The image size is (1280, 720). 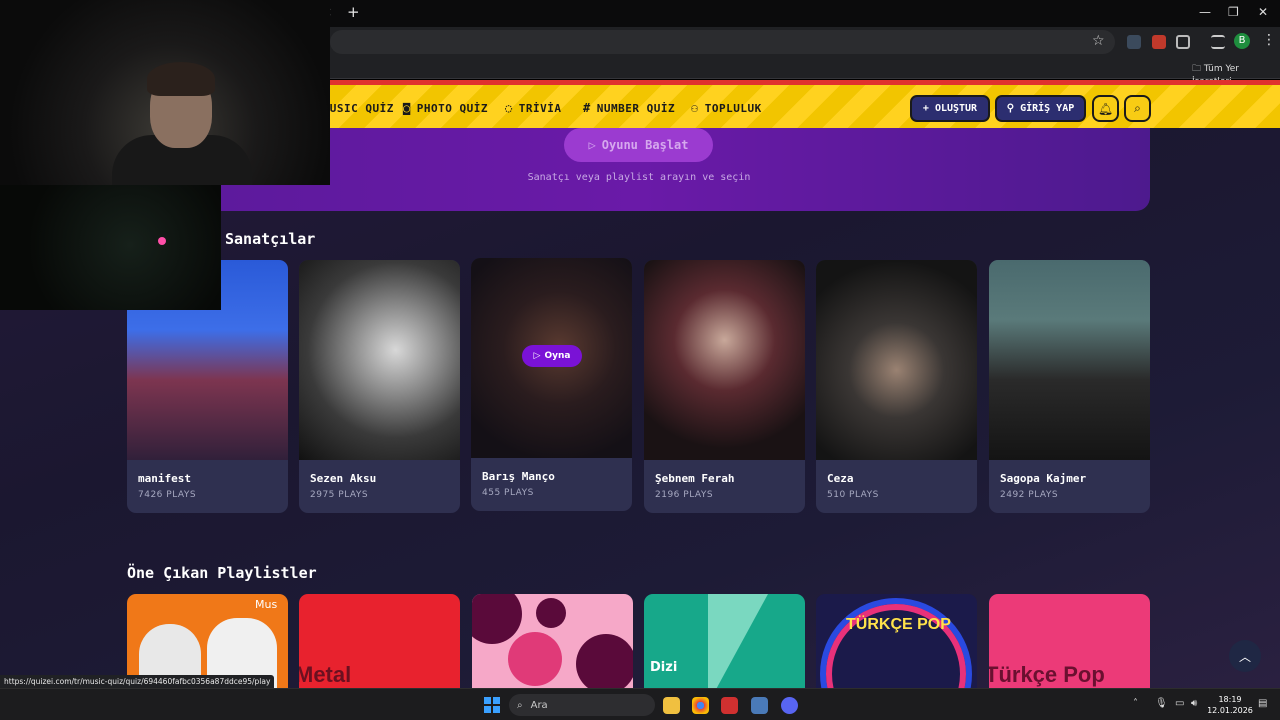 What do you see at coordinates (537, 356) in the screenshot?
I see `play-icon: ▷` at bounding box center [537, 356].